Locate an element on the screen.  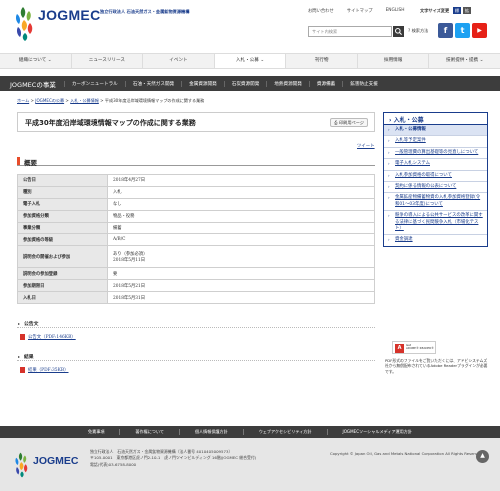
business-nav-item: 石炭資源開発 is located at coordinates (245, 83).